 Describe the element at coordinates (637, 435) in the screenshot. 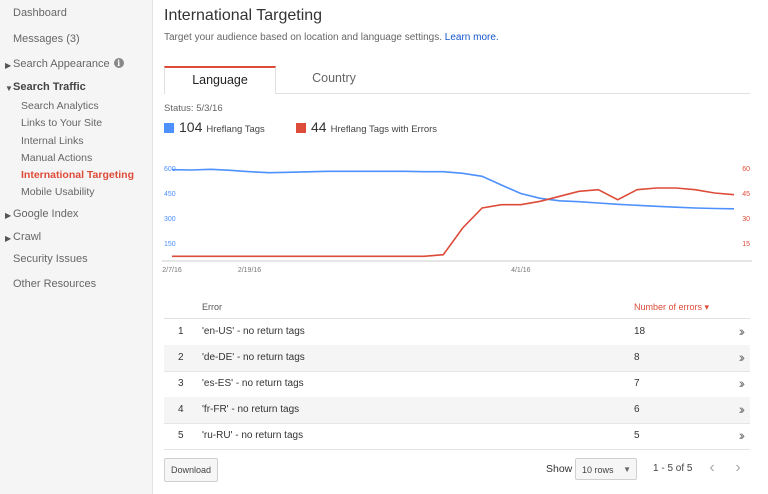

I see `row-count: 5` at that location.